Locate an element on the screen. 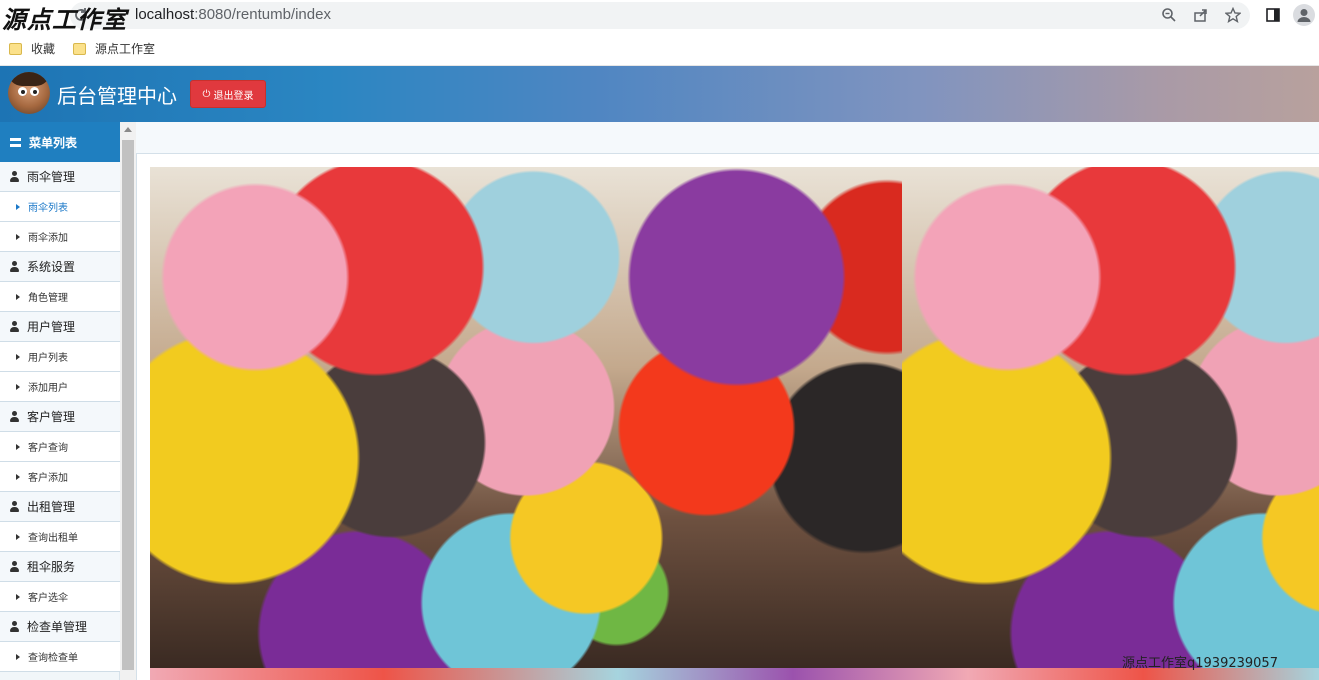 Image resolution: width=1319 pixels, height=680 pixels. scroll-up-icon is located at coordinates (128, 129).